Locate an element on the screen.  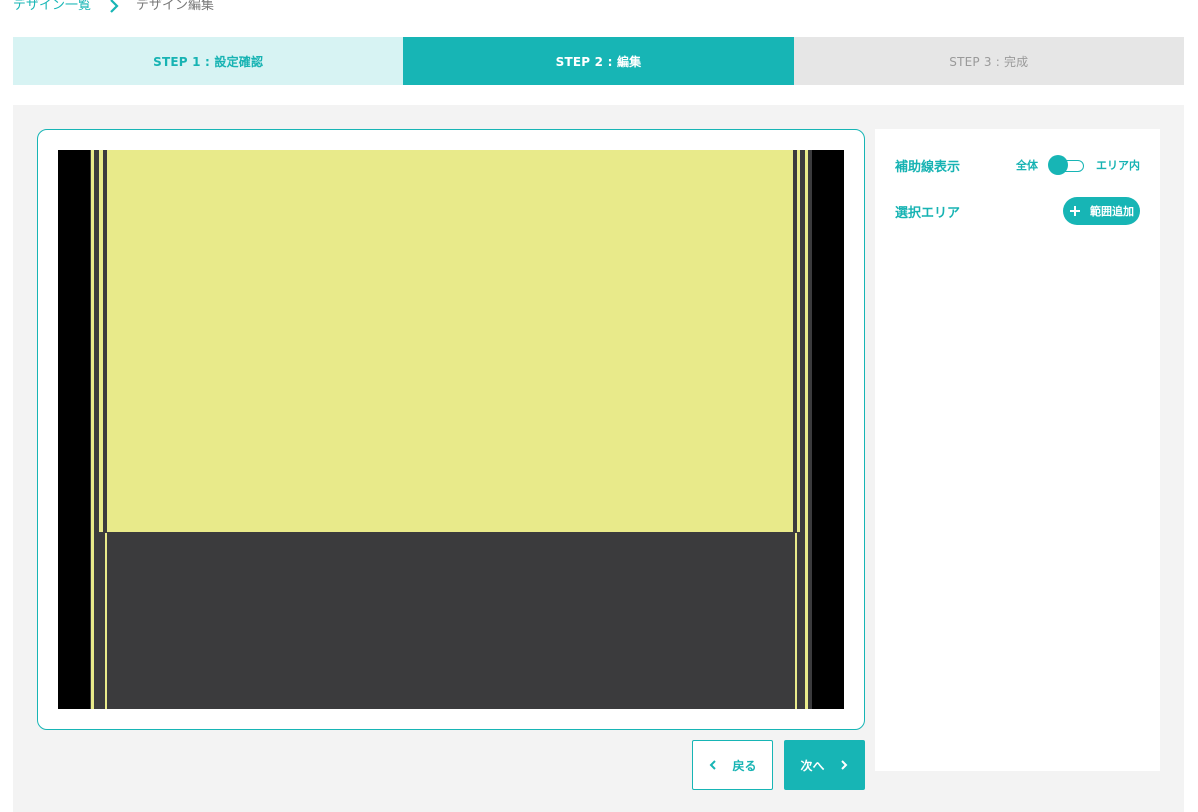
next-button-label: 次へ is located at coordinates (812, 765).